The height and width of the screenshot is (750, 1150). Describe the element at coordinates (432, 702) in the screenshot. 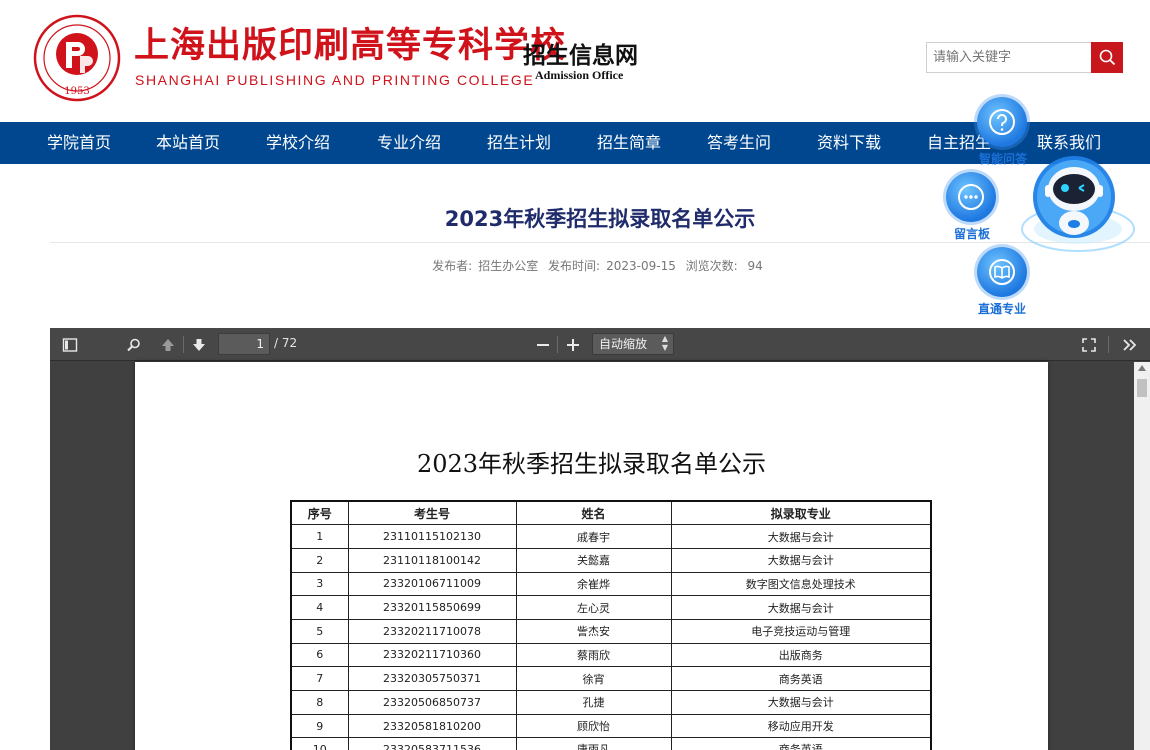

I see `table-cell: 23320506850737` at that location.